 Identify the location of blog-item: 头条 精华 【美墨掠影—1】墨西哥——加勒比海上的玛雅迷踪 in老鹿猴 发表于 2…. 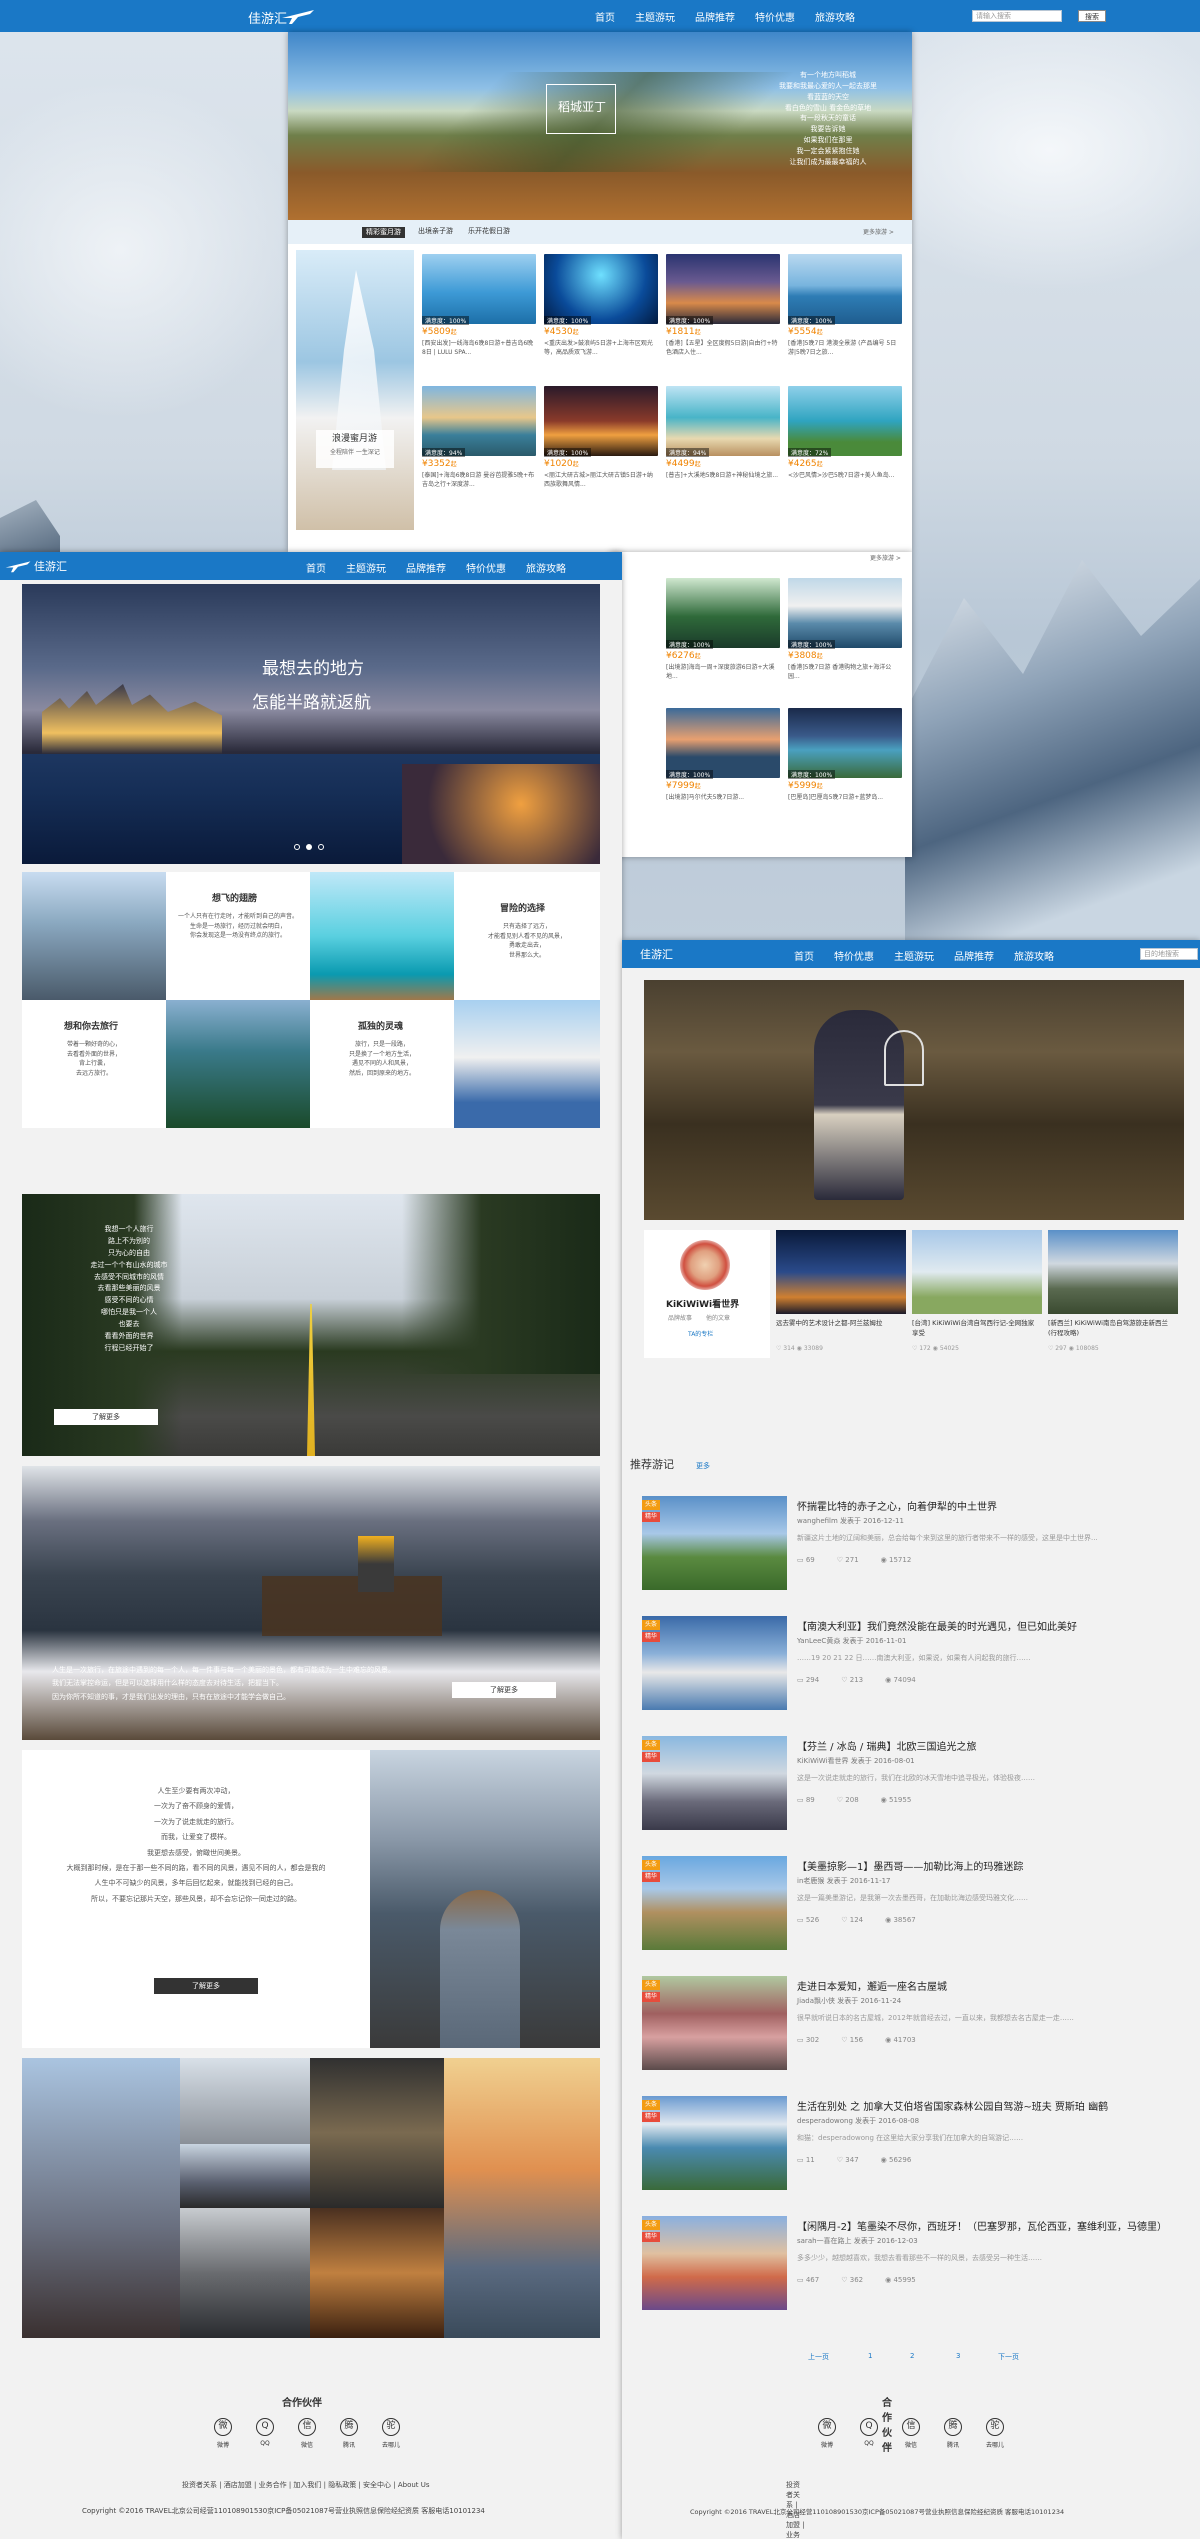
(917, 1911).